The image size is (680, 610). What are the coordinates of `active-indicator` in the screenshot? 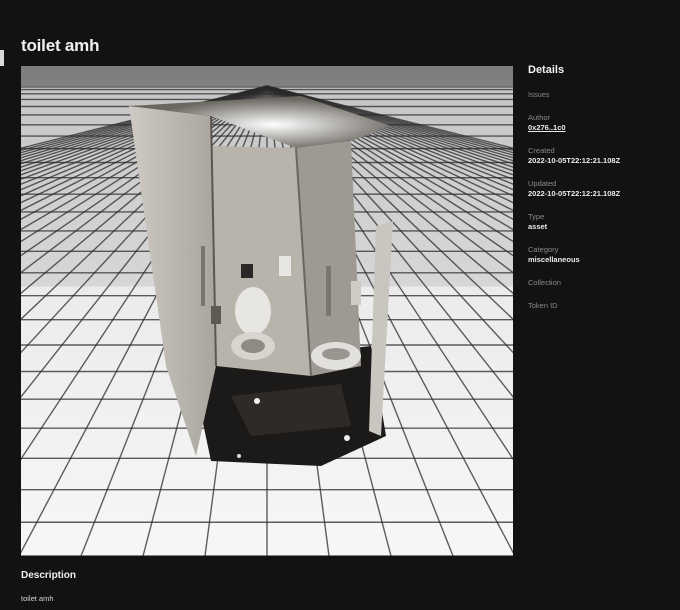 It's located at (2, 58).